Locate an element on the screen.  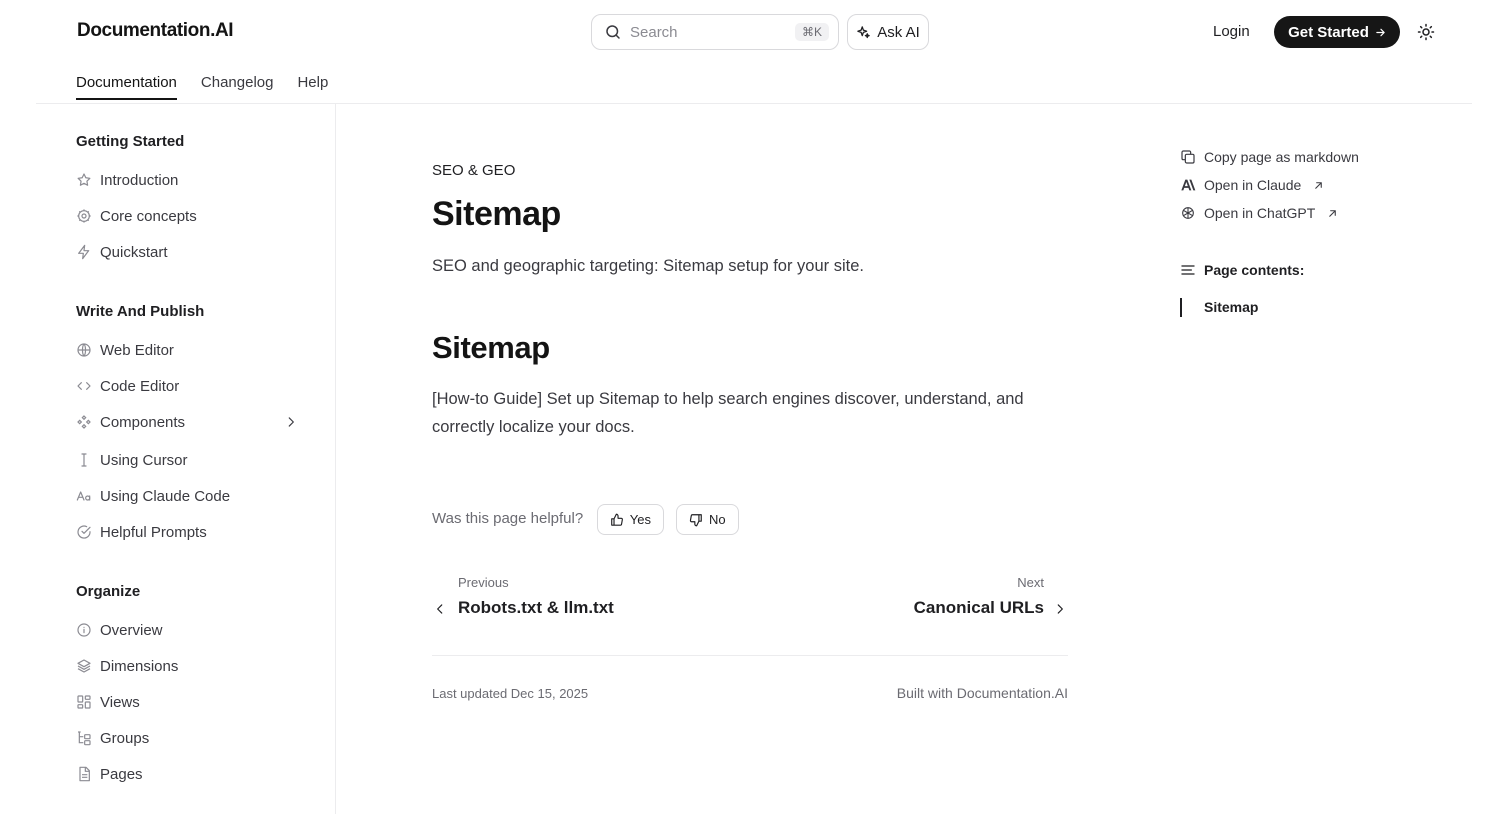
footer-divider is located at coordinates (750, 655).